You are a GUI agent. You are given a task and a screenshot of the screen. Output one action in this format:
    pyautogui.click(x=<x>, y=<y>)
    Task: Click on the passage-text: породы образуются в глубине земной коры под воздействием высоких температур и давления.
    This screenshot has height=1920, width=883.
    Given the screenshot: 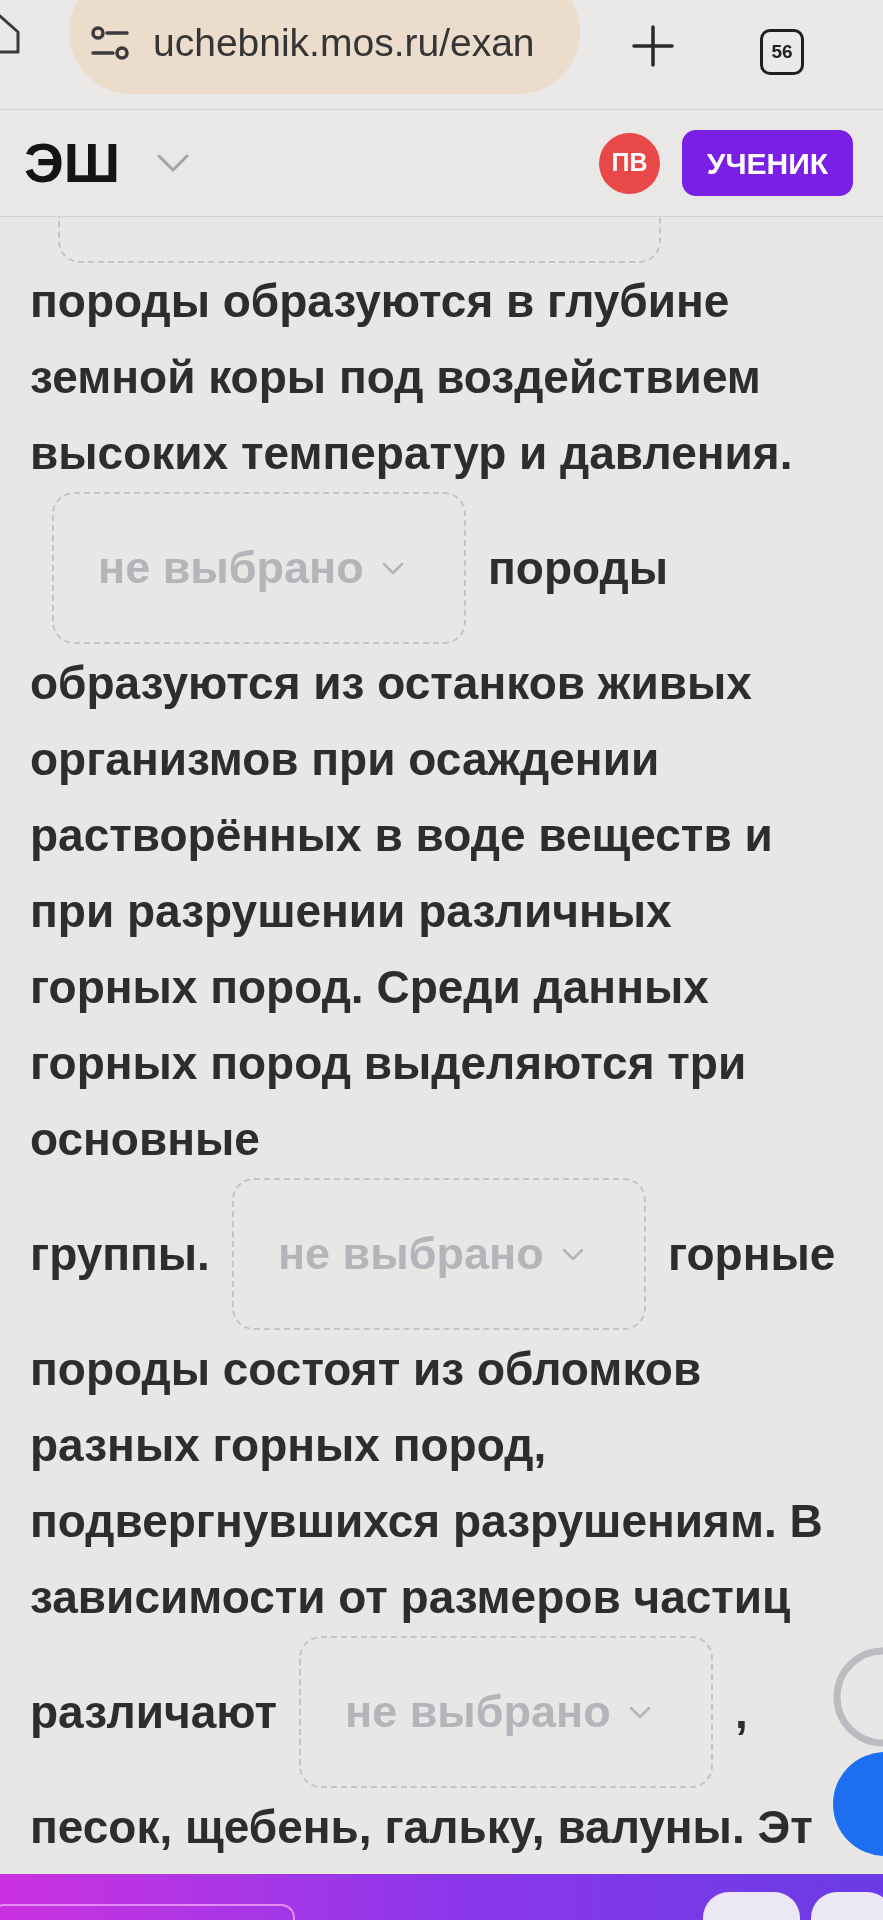 What is the action you would take?
    pyautogui.click(x=412, y=377)
    